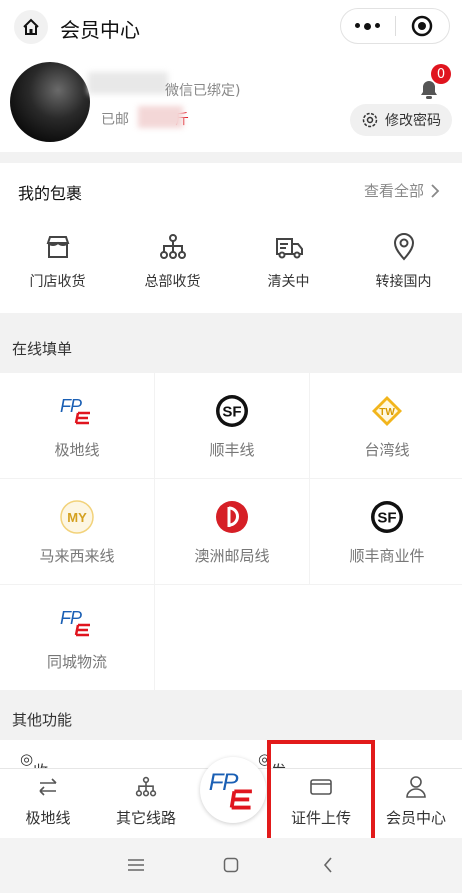 The image size is (462, 893). Describe the element at coordinates (328, 865) in the screenshot. I see `back-icon` at that location.